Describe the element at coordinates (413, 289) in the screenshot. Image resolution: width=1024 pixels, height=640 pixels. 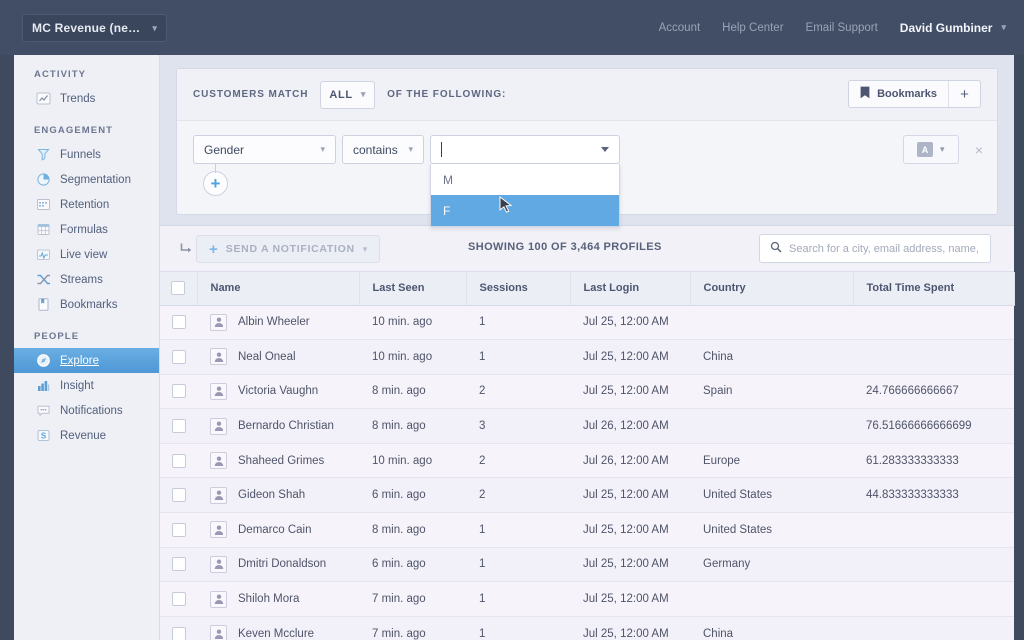
I see `column-header-last-seen: Last Seen` at that location.